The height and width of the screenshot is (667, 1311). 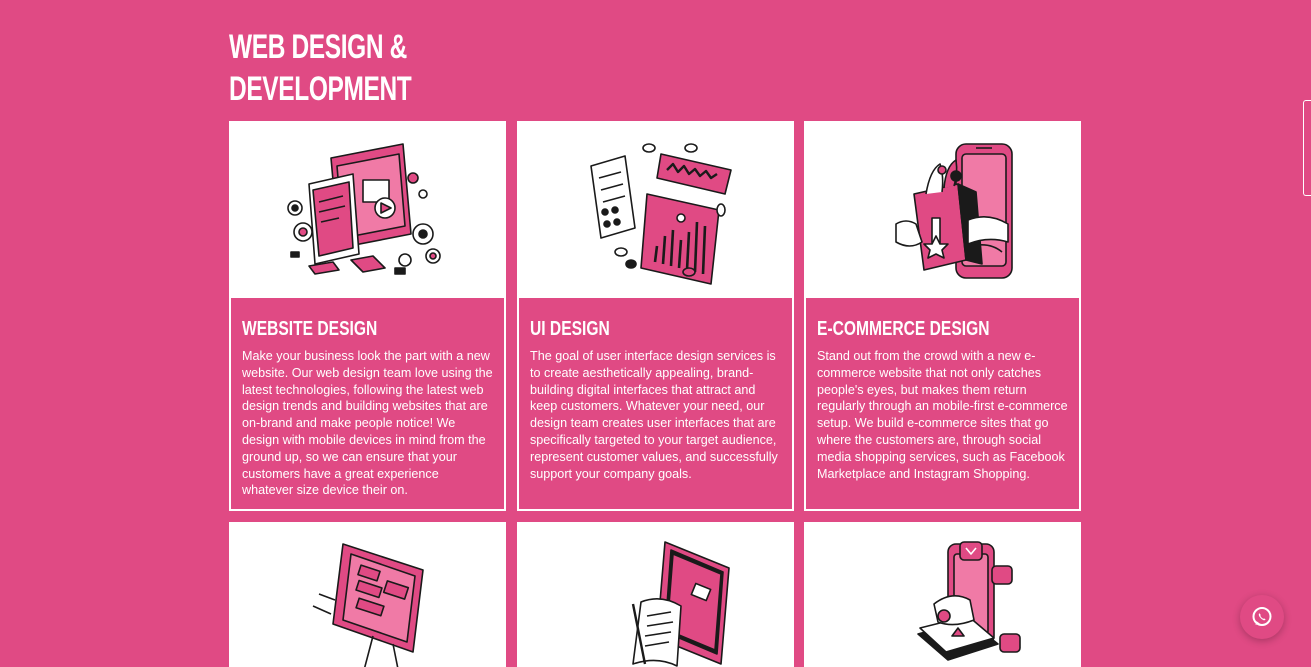 What do you see at coordinates (320, 68) in the screenshot?
I see `section-title: WEB DESIGN & DEVELOPMENT` at bounding box center [320, 68].